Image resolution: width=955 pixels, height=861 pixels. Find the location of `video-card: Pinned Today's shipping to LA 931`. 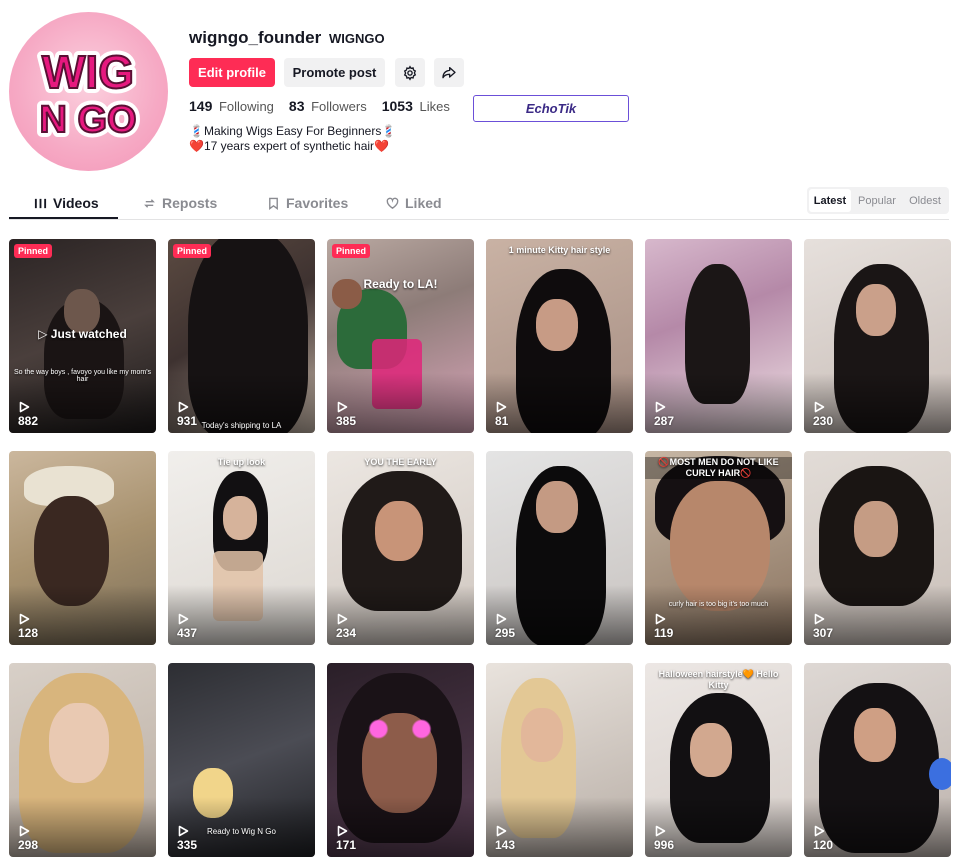

video-card: Pinned Today's shipping to LA 931 is located at coordinates (241, 336).